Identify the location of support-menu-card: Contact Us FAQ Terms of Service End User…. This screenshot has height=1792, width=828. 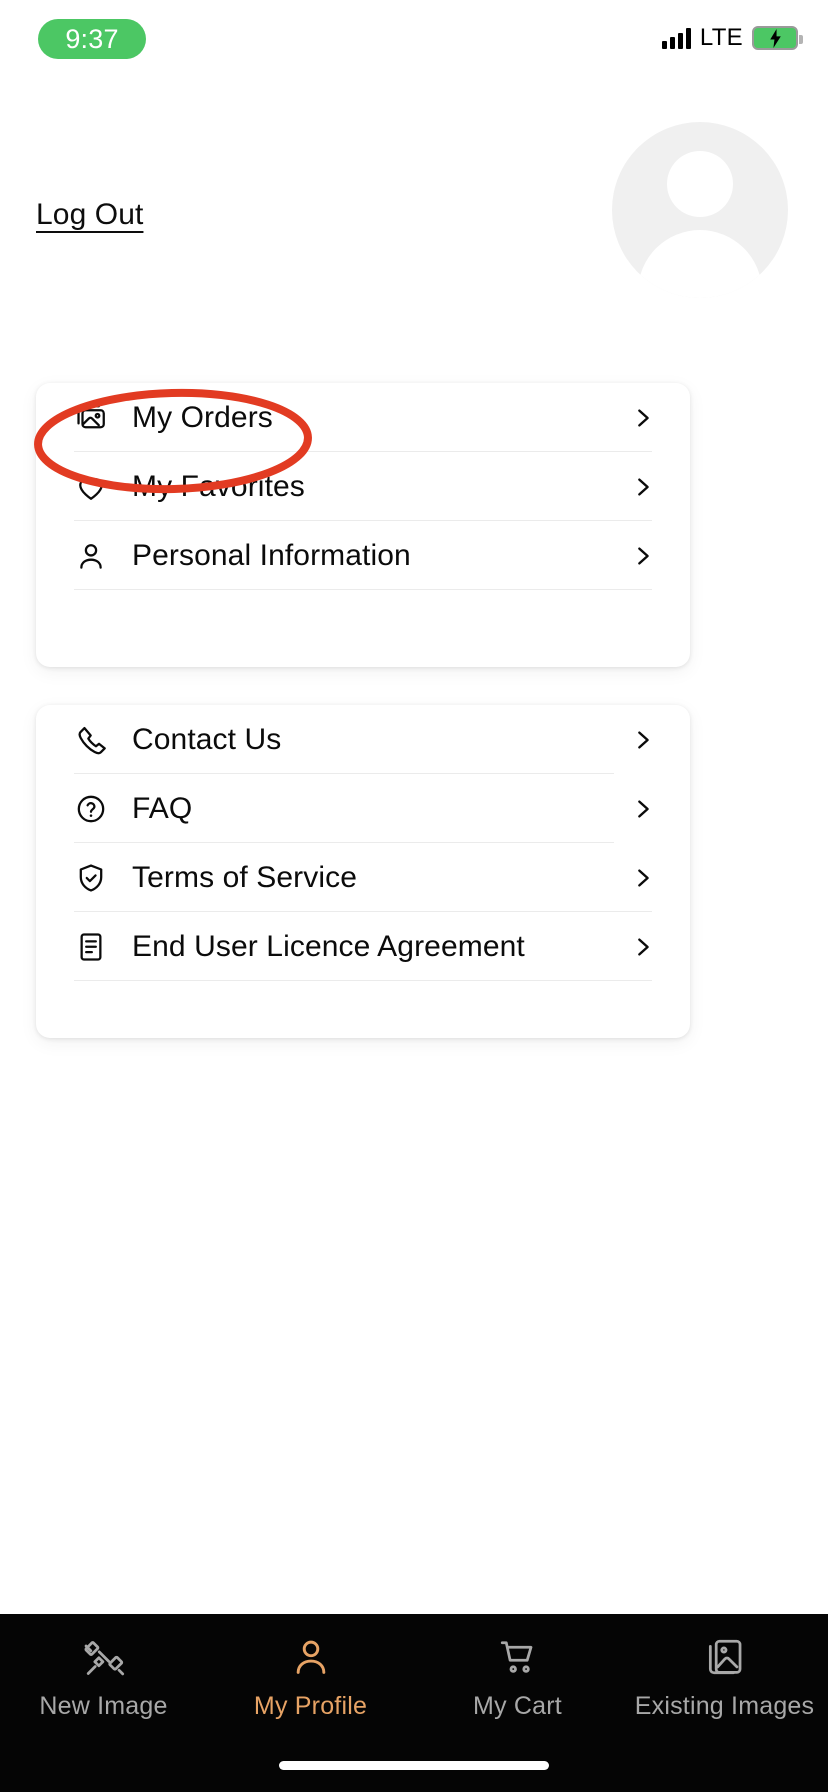
(363, 871).